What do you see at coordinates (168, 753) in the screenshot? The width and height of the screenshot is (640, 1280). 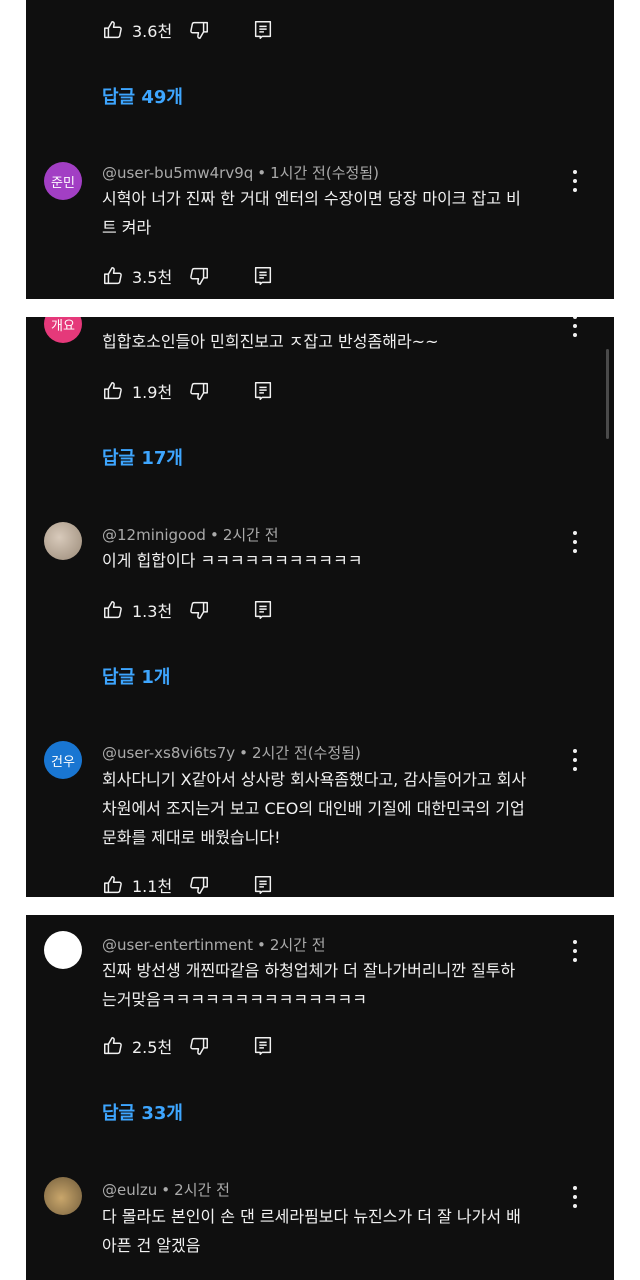 I see `comment-author: @user-xs8vi6ts7y` at bounding box center [168, 753].